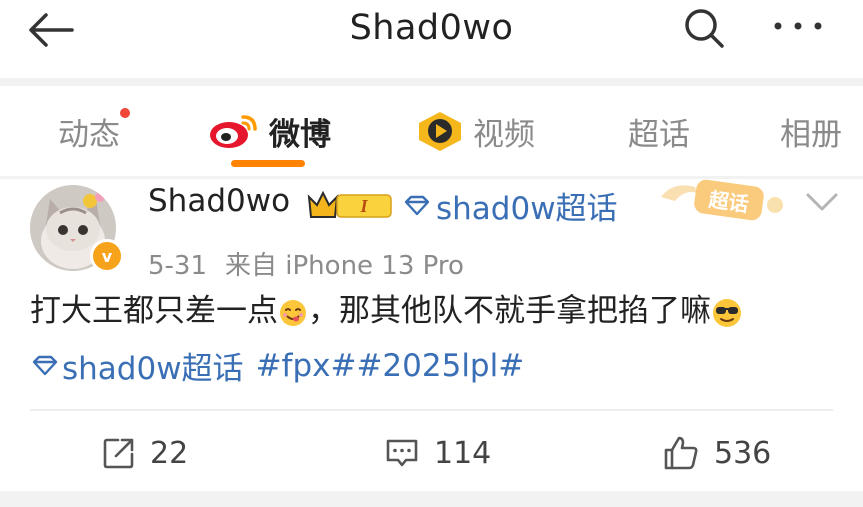 The height and width of the screenshot is (507, 863). I want to click on page-title: Shad0wo, so click(431, 28).